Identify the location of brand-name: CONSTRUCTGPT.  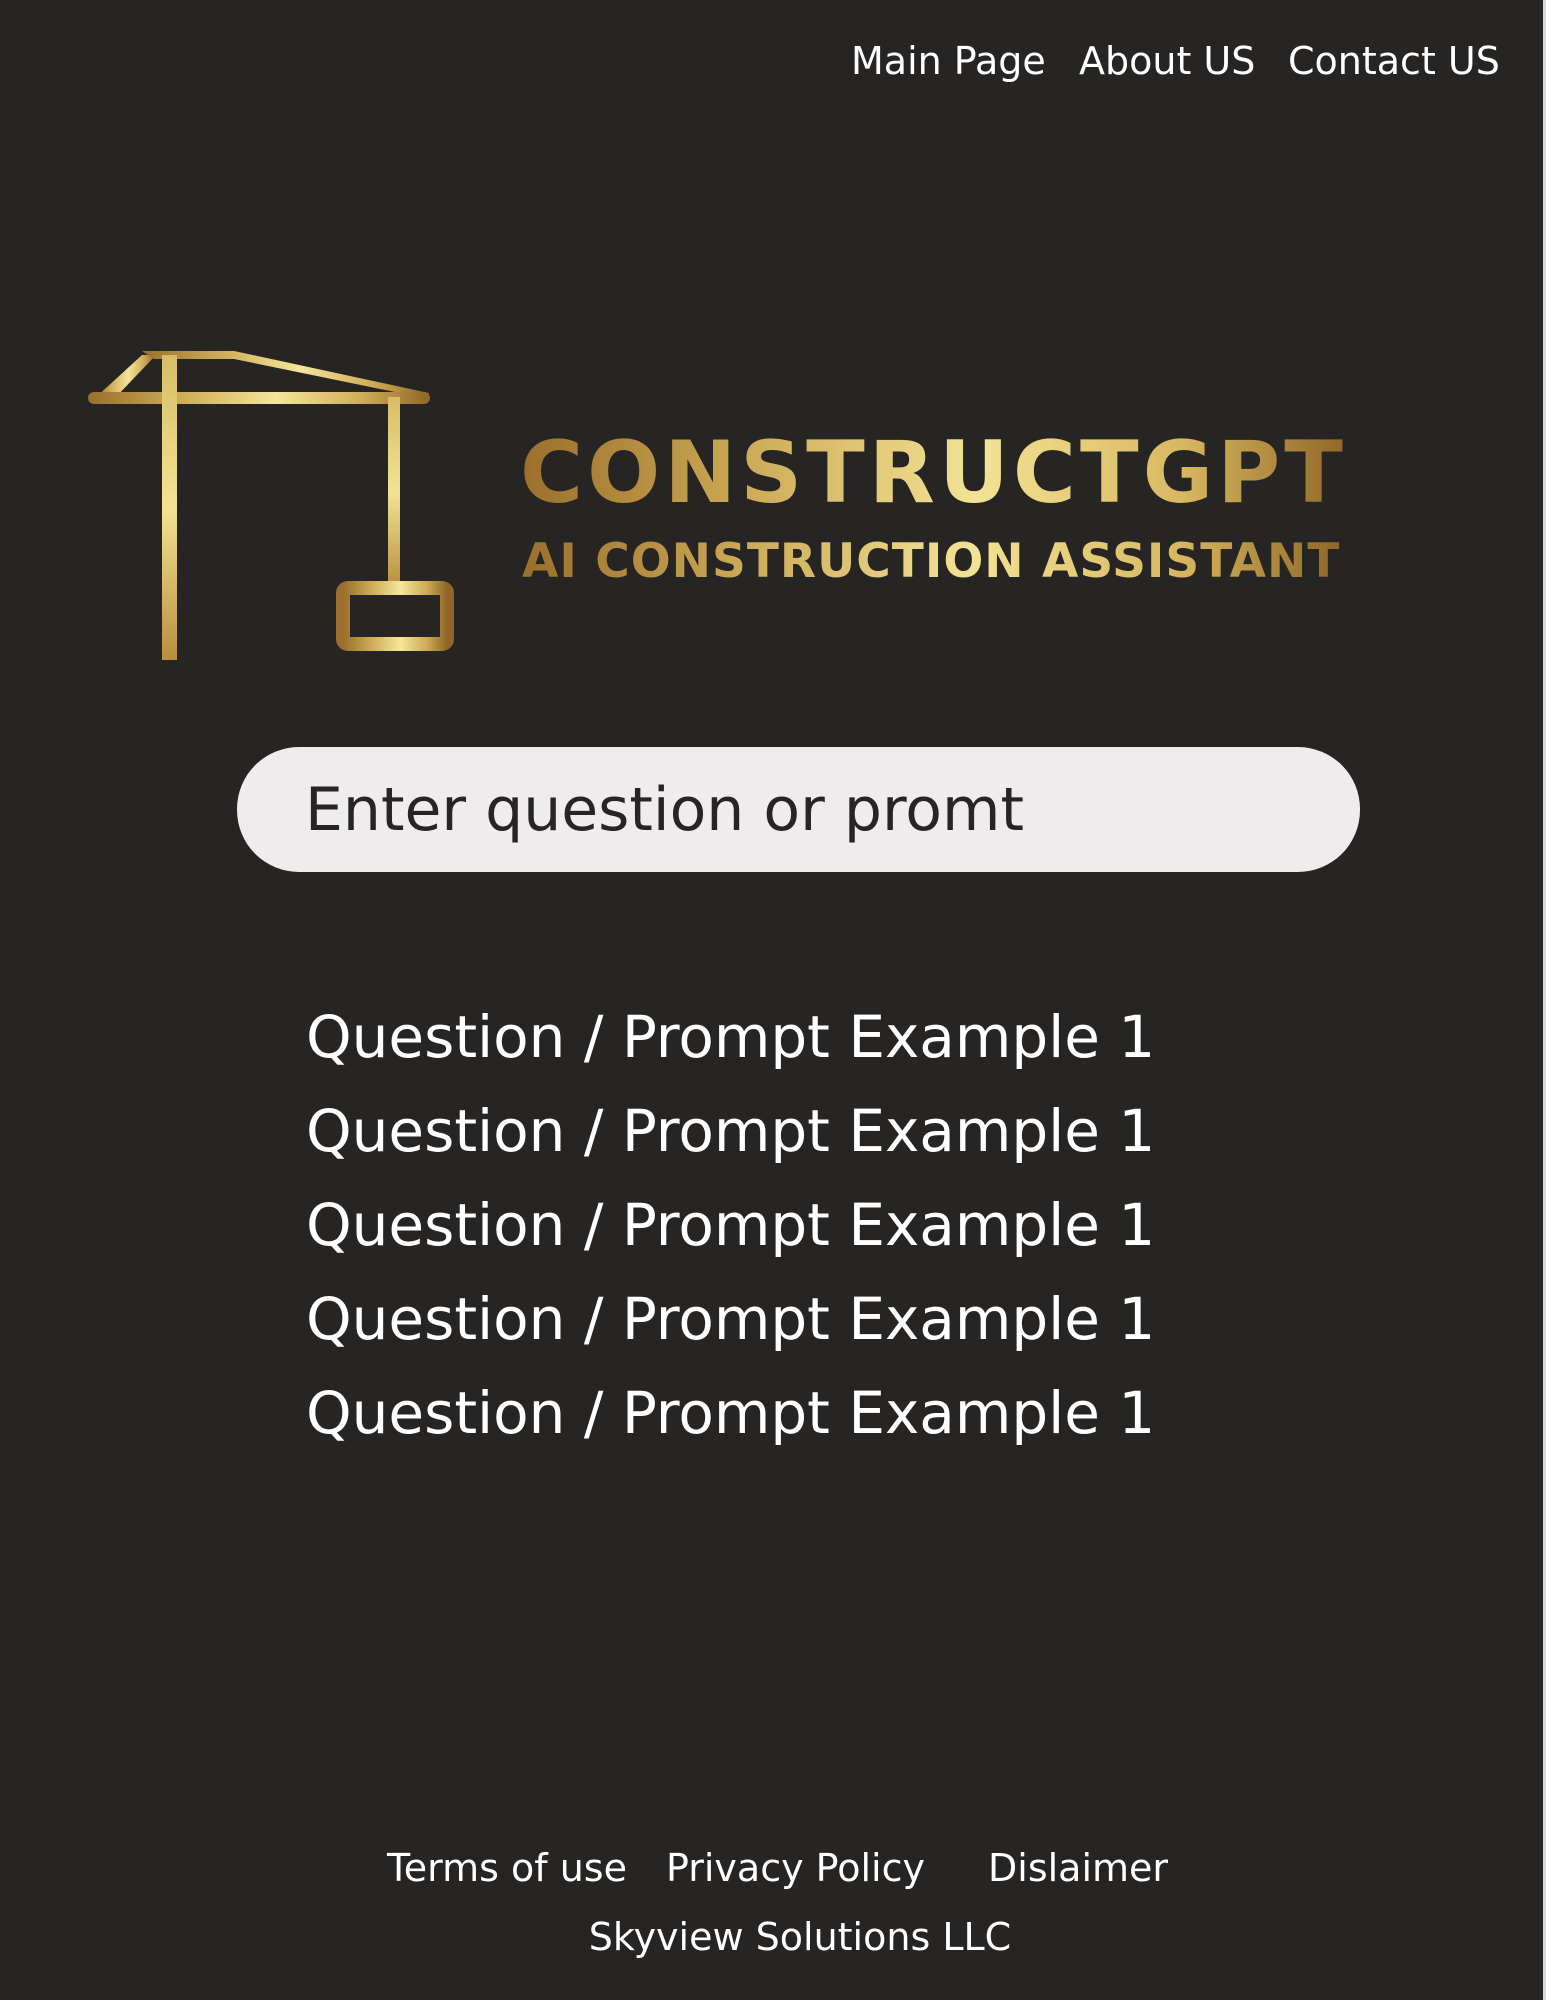
(933, 473).